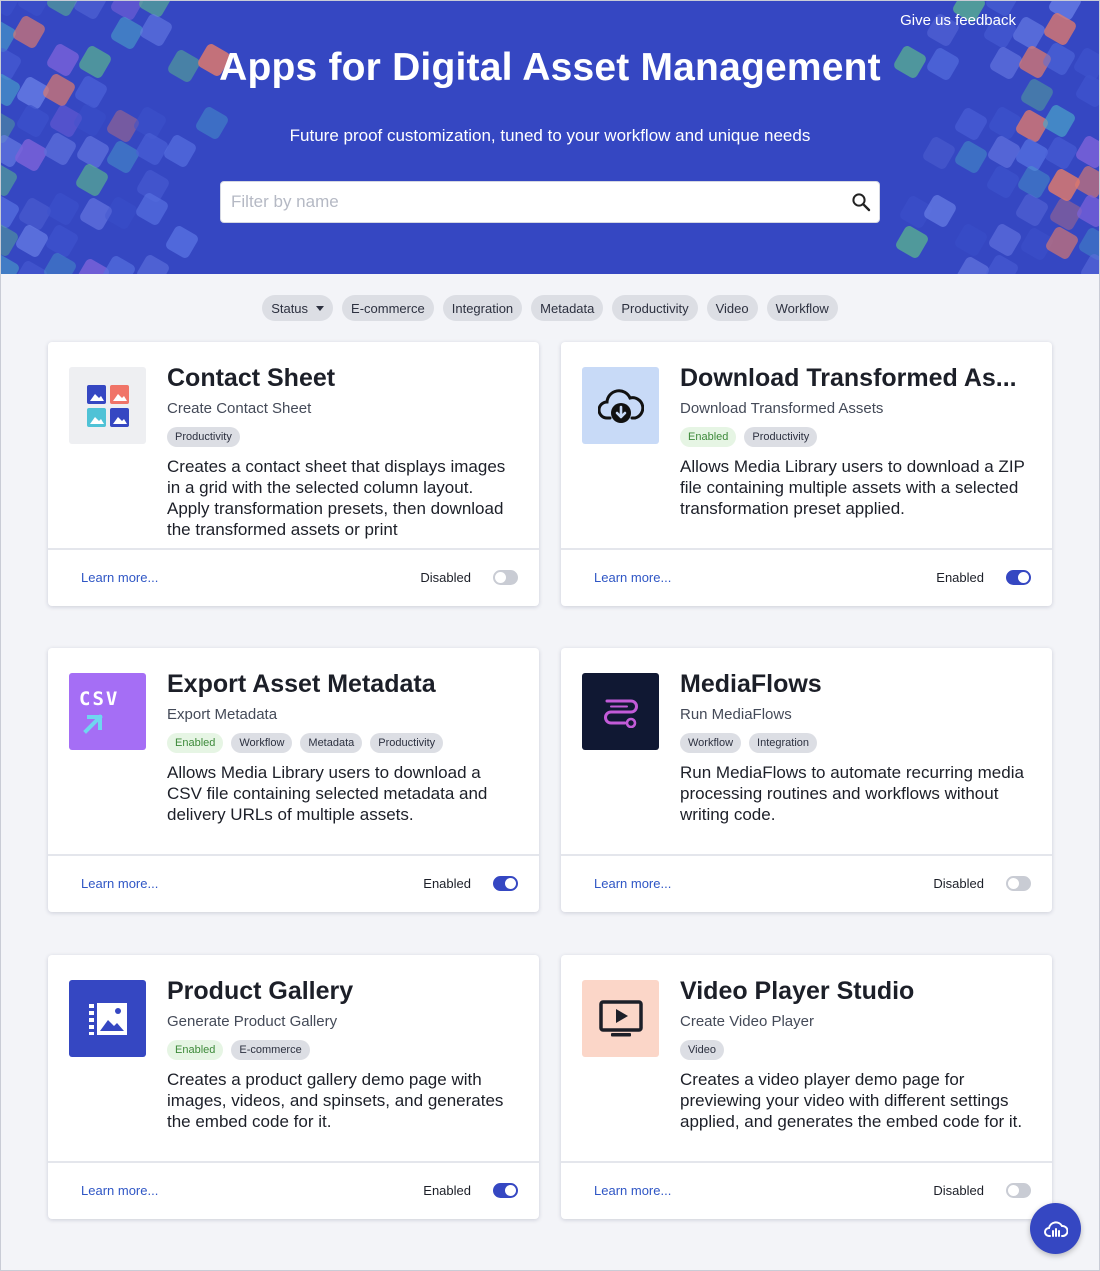 The image size is (1100, 1271). I want to click on gallery-image-icon, so click(107, 1018).